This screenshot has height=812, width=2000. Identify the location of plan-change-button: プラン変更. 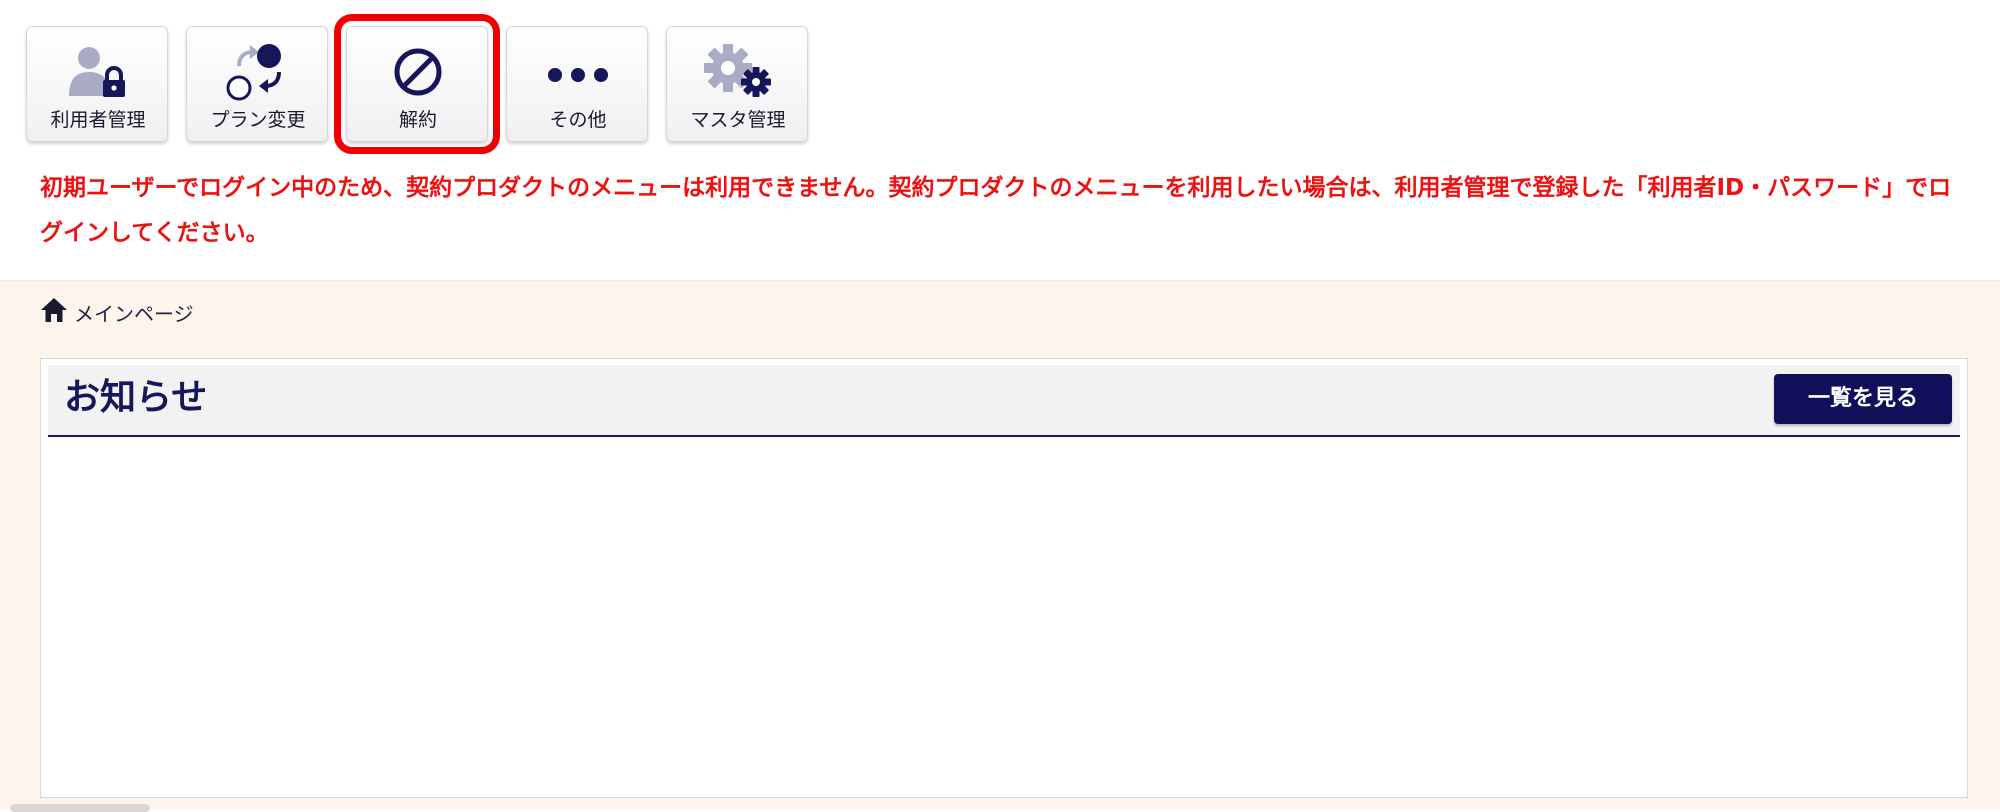
(257, 84).